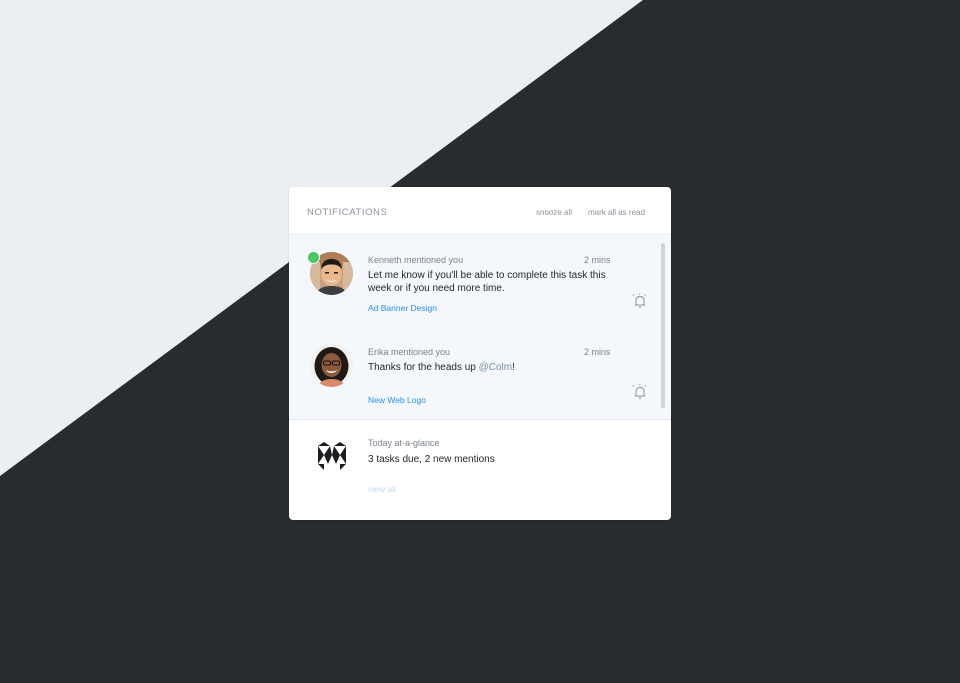 This screenshot has height=683, width=960. I want to click on summary-title: Today at-a-glance, so click(404, 443).